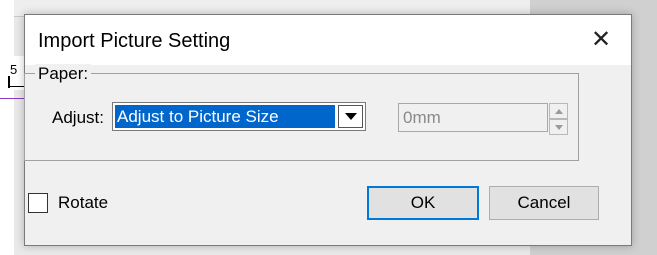 The image size is (657, 255). I want to click on chevron-down-icon, so click(350, 116).